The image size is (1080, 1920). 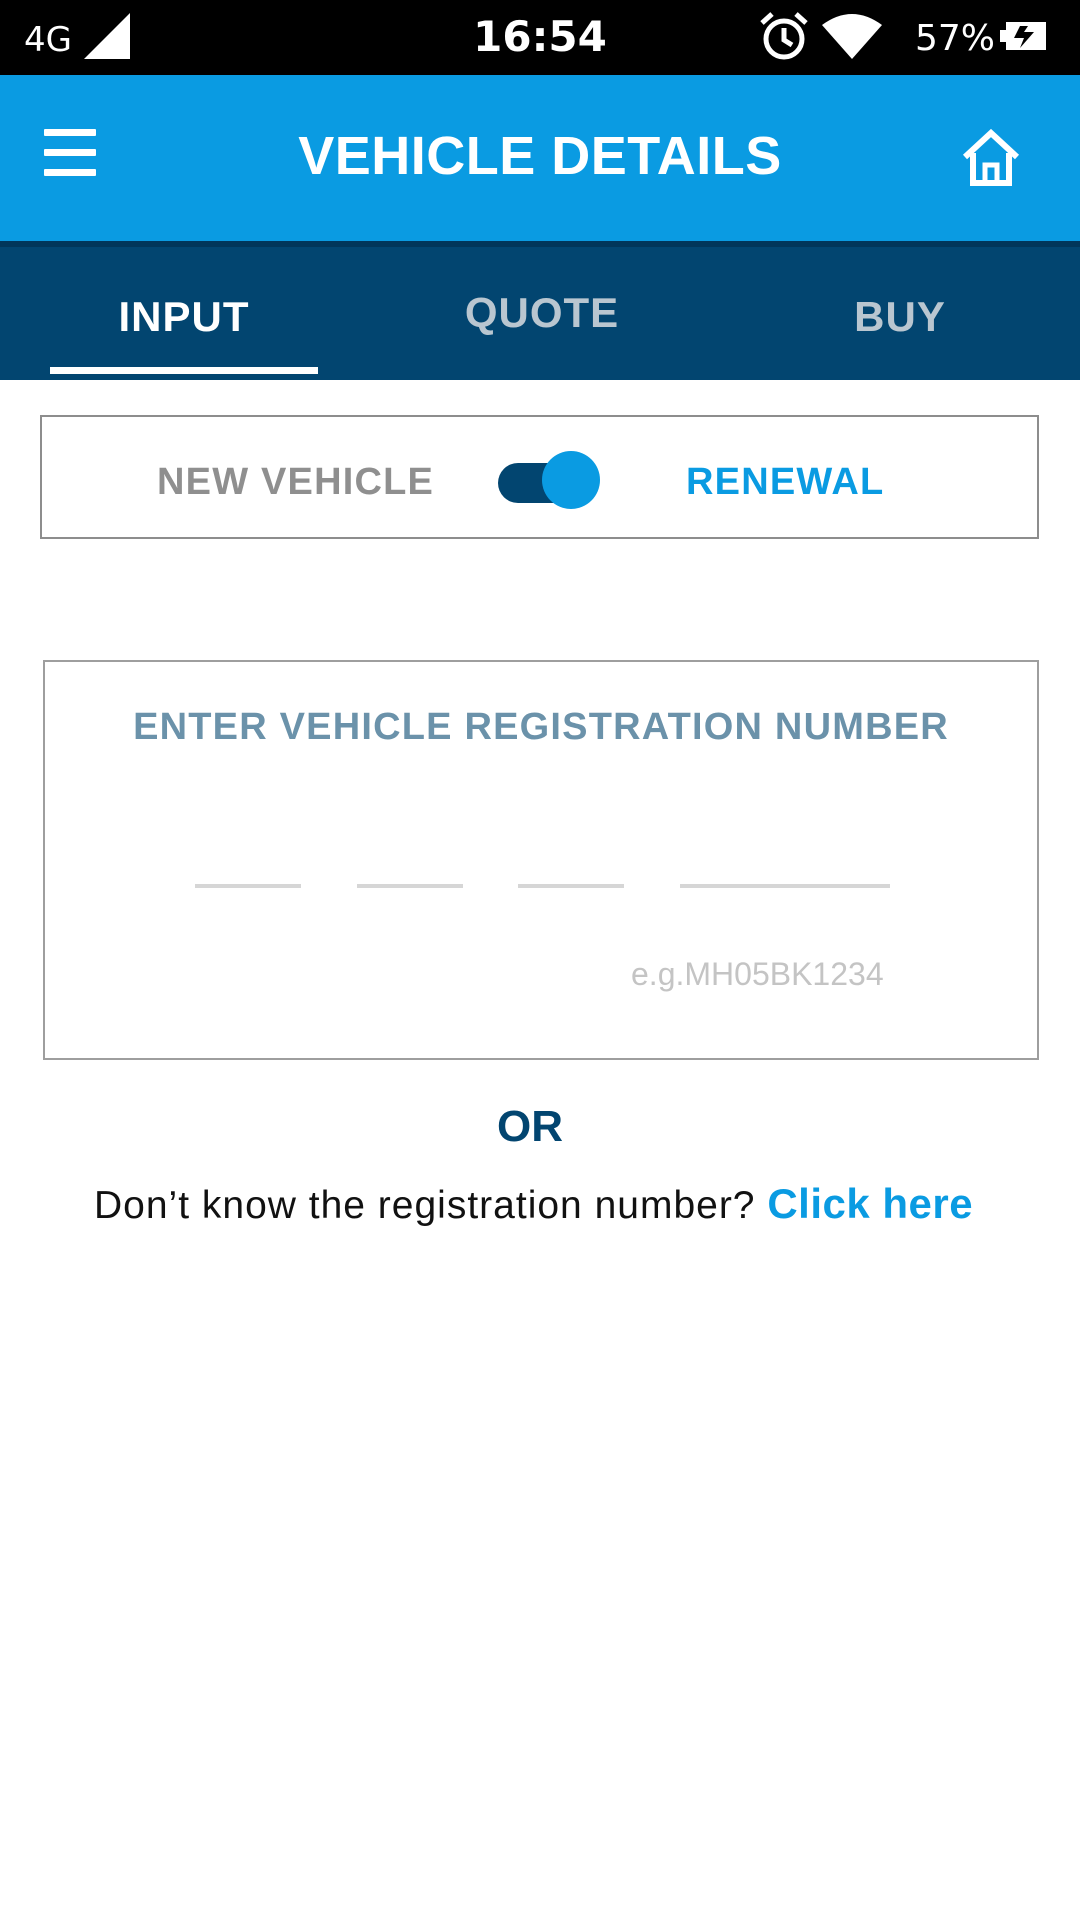 I want to click on registration-district-field, so click(x=410, y=870).